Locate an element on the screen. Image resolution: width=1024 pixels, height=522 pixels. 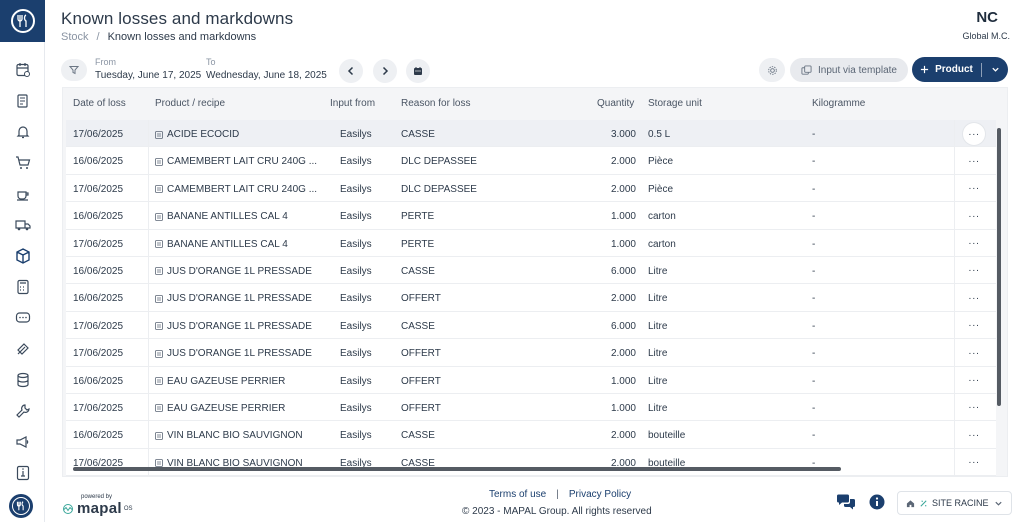
cell-date: 17/06/2025 is located at coordinates (98, 326).